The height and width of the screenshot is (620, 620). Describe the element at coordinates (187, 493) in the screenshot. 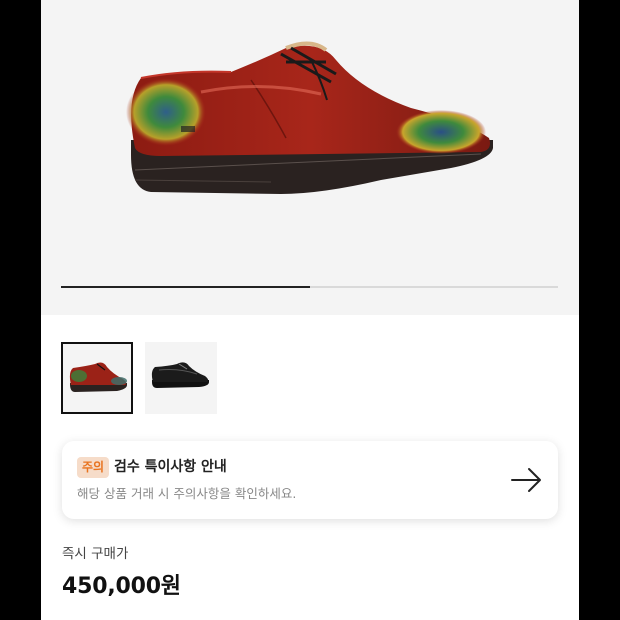

I see `notice-description: 해당 상품 거래 시 주의사항을 확인하세요.` at that location.